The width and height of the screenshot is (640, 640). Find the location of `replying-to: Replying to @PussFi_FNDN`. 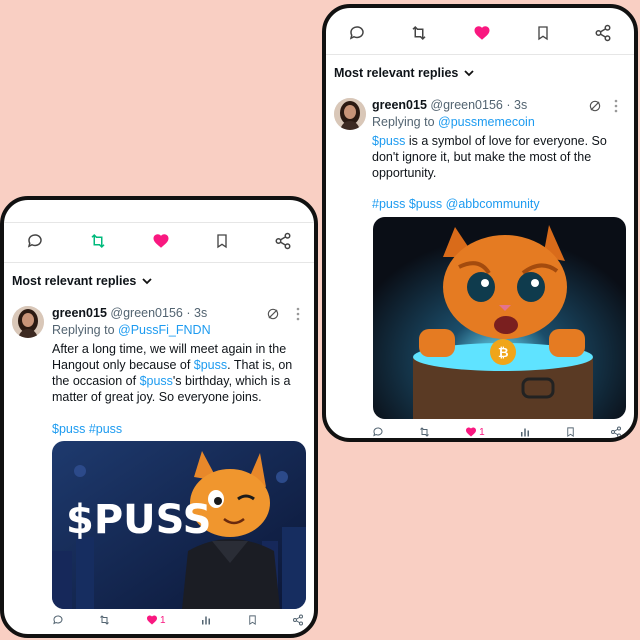

replying-to: Replying to @PussFi_FNDN is located at coordinates (131, 330).